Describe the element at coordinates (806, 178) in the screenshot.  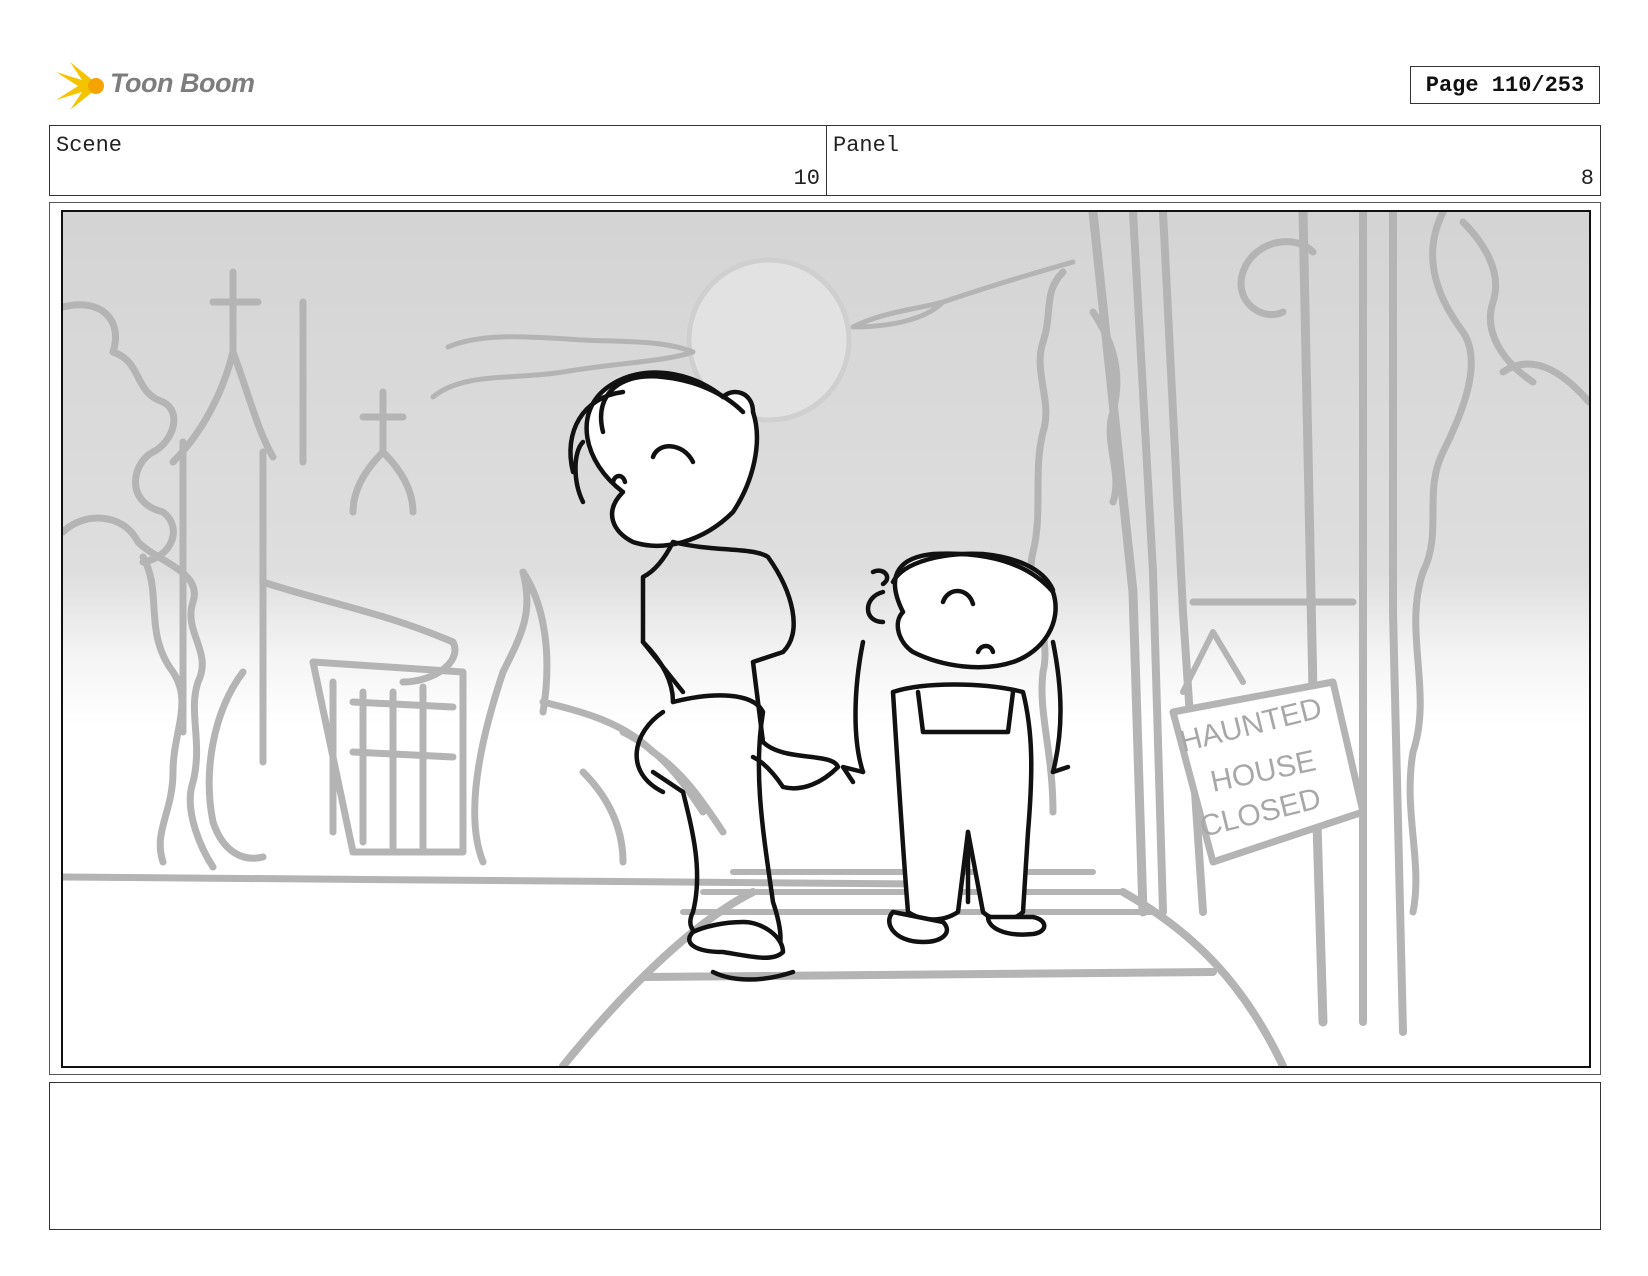
I see `scene-number: 10` at that location.